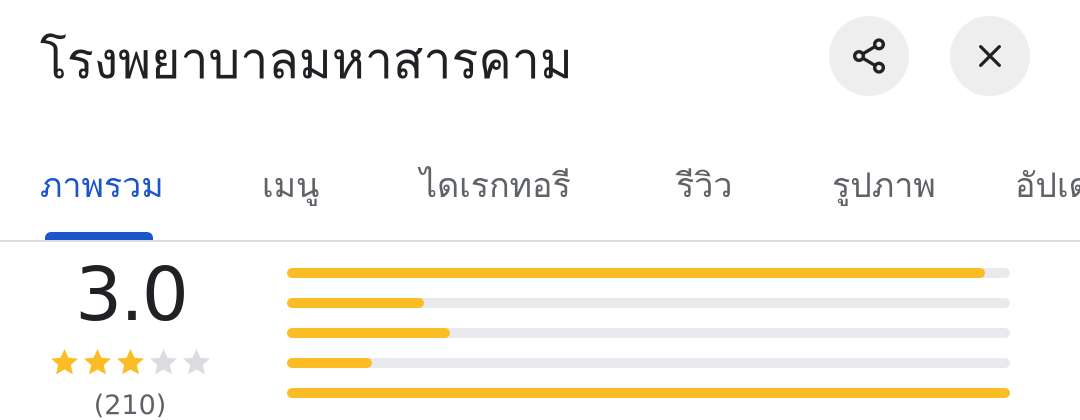 This screenshot has height=420, width=1080. Describe the element at coordinates (290, 185) in the screenshot. I see `tab-menu: เมนู` at that location.